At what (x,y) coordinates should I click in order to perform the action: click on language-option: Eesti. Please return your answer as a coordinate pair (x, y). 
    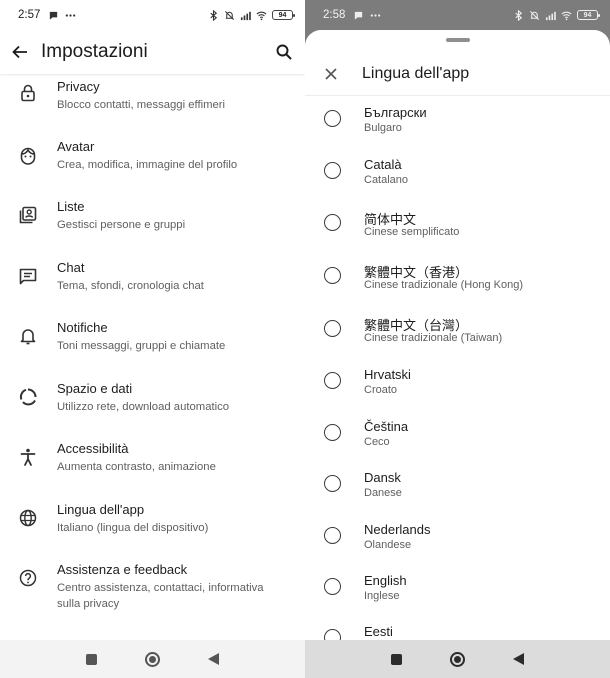
    Looking at the image, I should click on (457, 629).